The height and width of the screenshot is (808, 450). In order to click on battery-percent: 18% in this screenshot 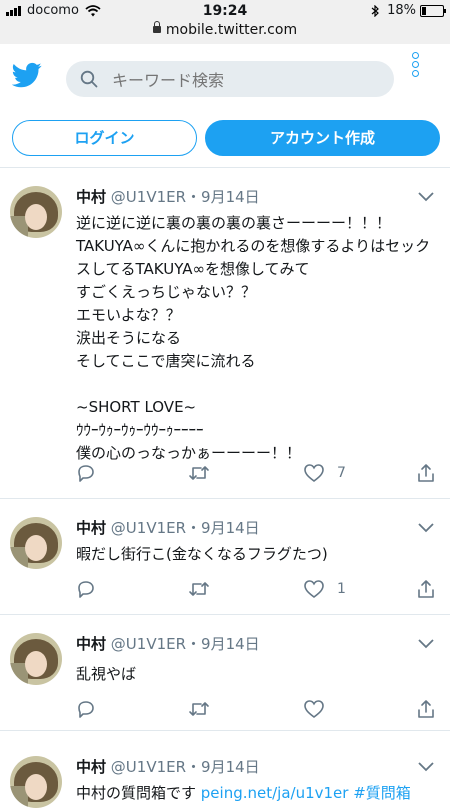, I will do `click(401, 10)`.